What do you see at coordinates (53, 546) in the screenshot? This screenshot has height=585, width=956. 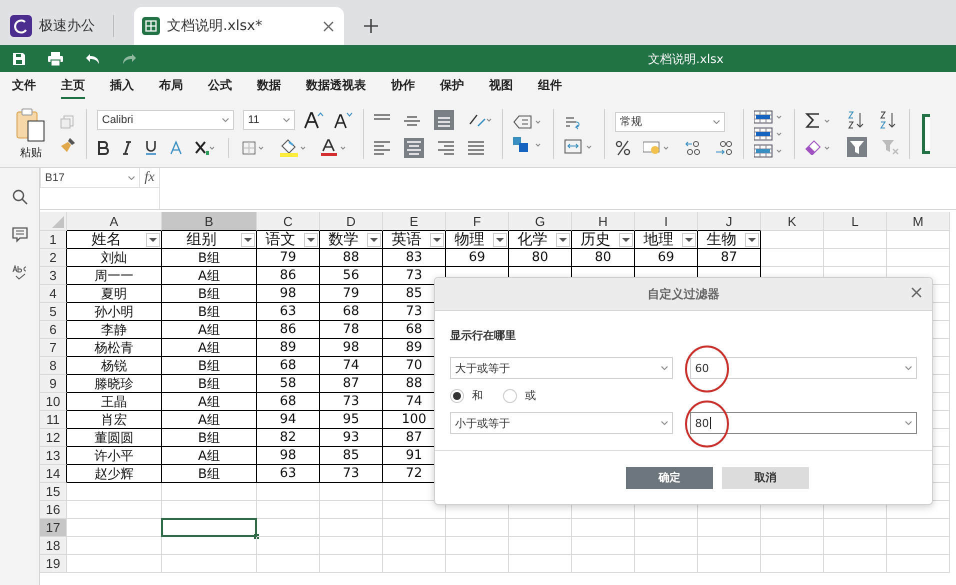 I see `row-header: 18` at bounding box center [53, 546].